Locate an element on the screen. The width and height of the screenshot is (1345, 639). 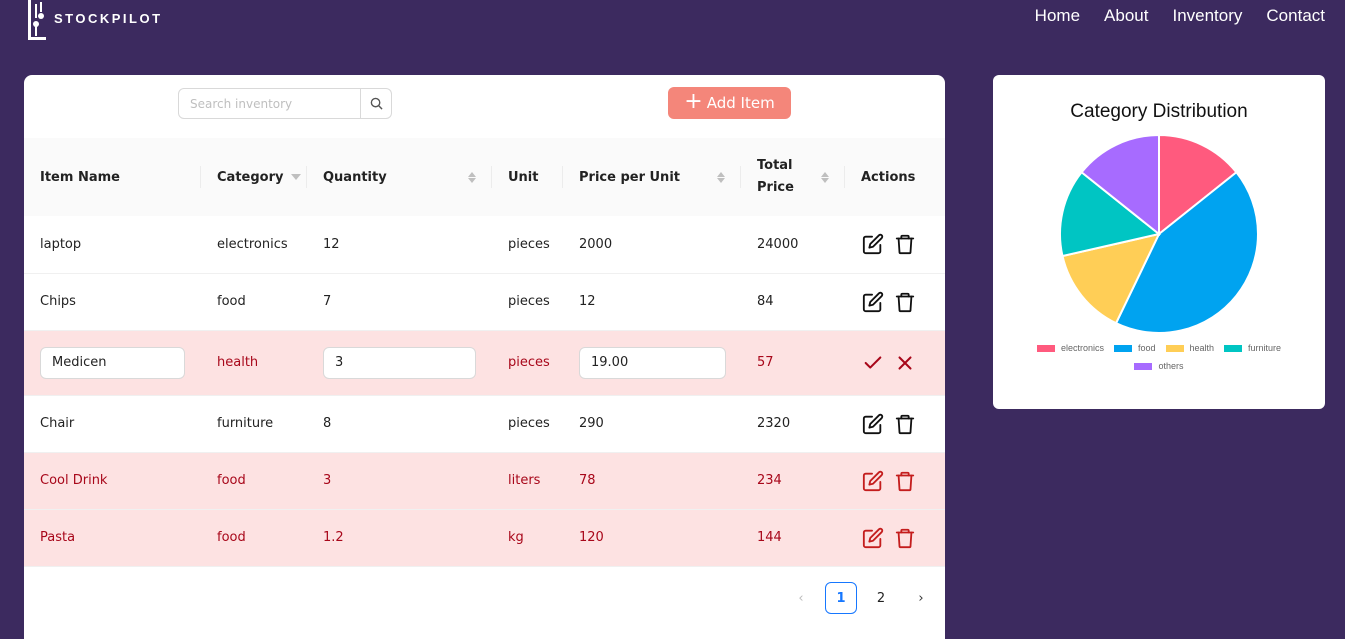
cell-price: 12 is located at coordinates (652, 302).